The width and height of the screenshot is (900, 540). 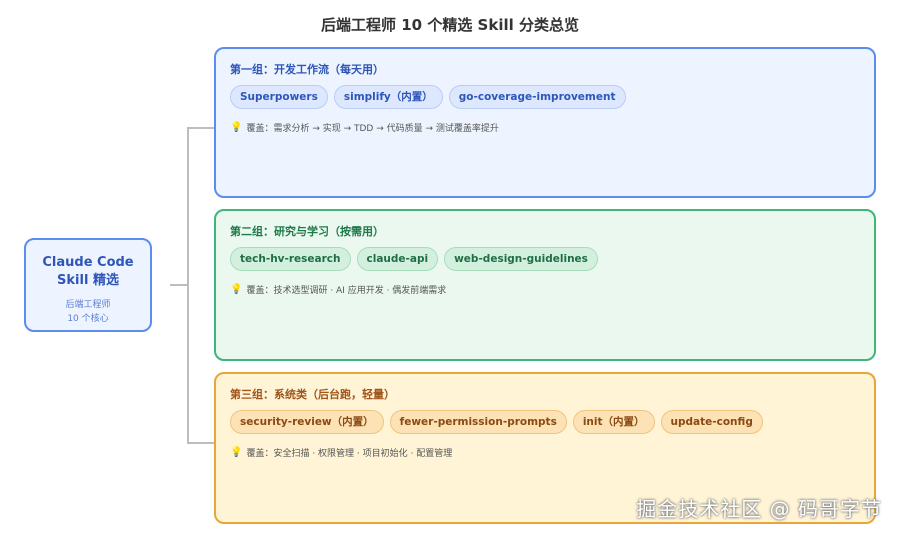 I want to click on skill-chip: Superpowers, so click(x=279, y=97).